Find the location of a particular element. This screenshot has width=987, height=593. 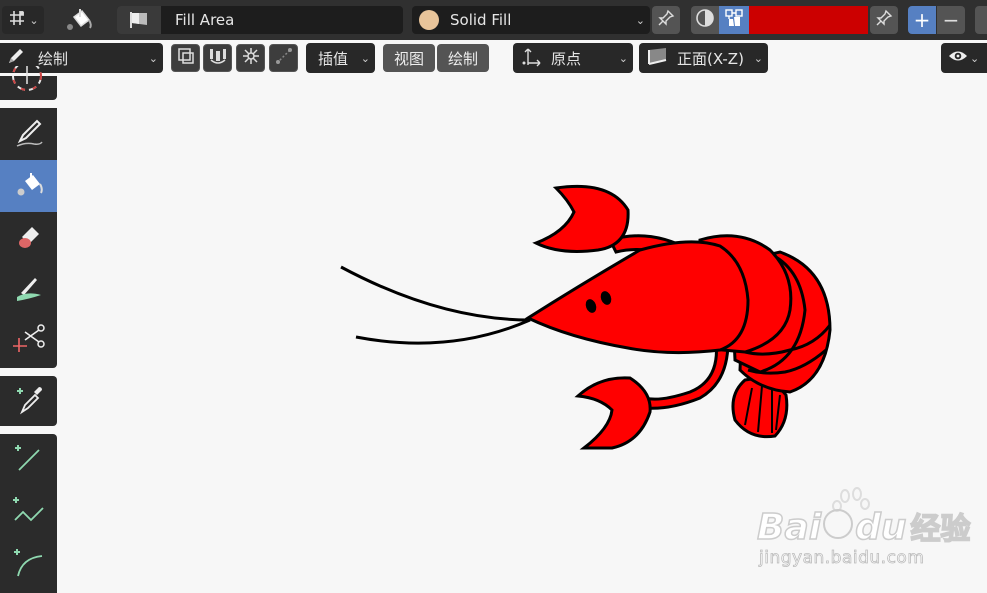

origin-axes-icon is located at coordinates (531, 58).